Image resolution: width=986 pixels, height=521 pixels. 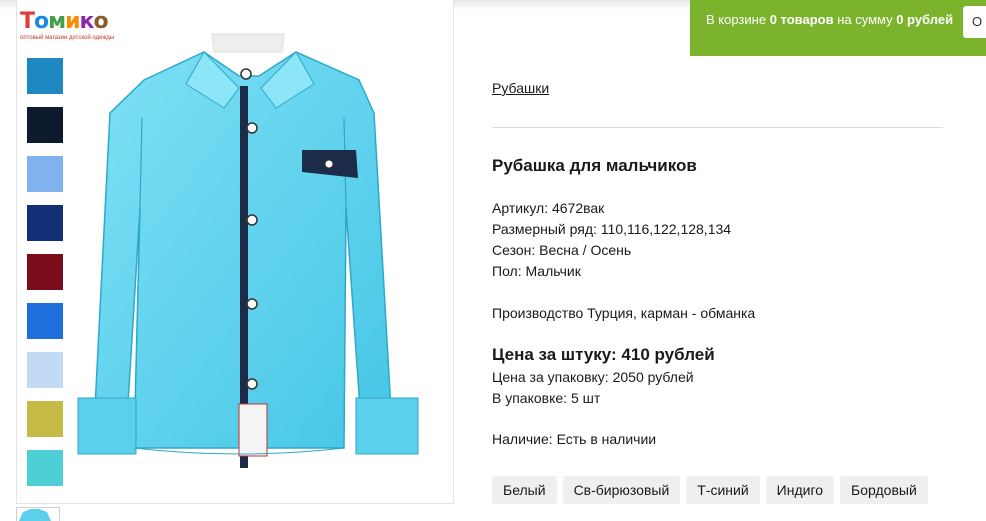 What do you see at coordinates (612, 229) in the screenshot?
I see `product-sizes: Размерный ряд: 110,116,122,128,134` at bounding box center [612, 229].